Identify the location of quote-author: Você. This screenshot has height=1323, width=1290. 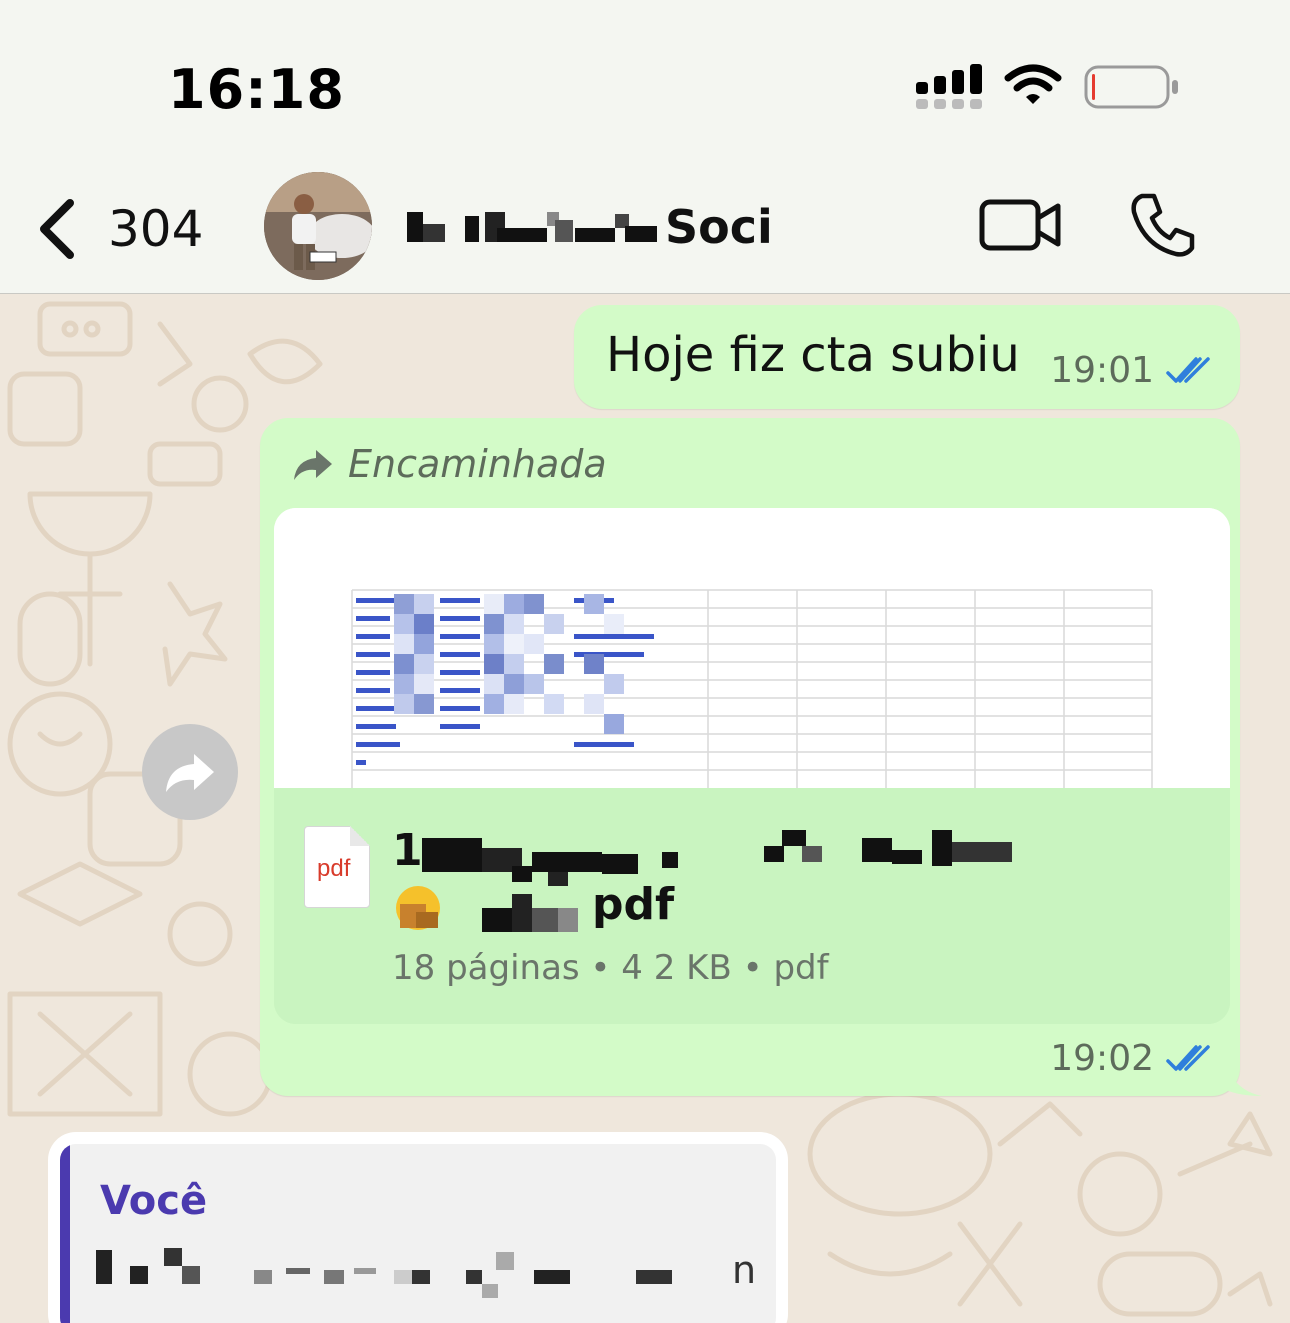
(154, 1201).